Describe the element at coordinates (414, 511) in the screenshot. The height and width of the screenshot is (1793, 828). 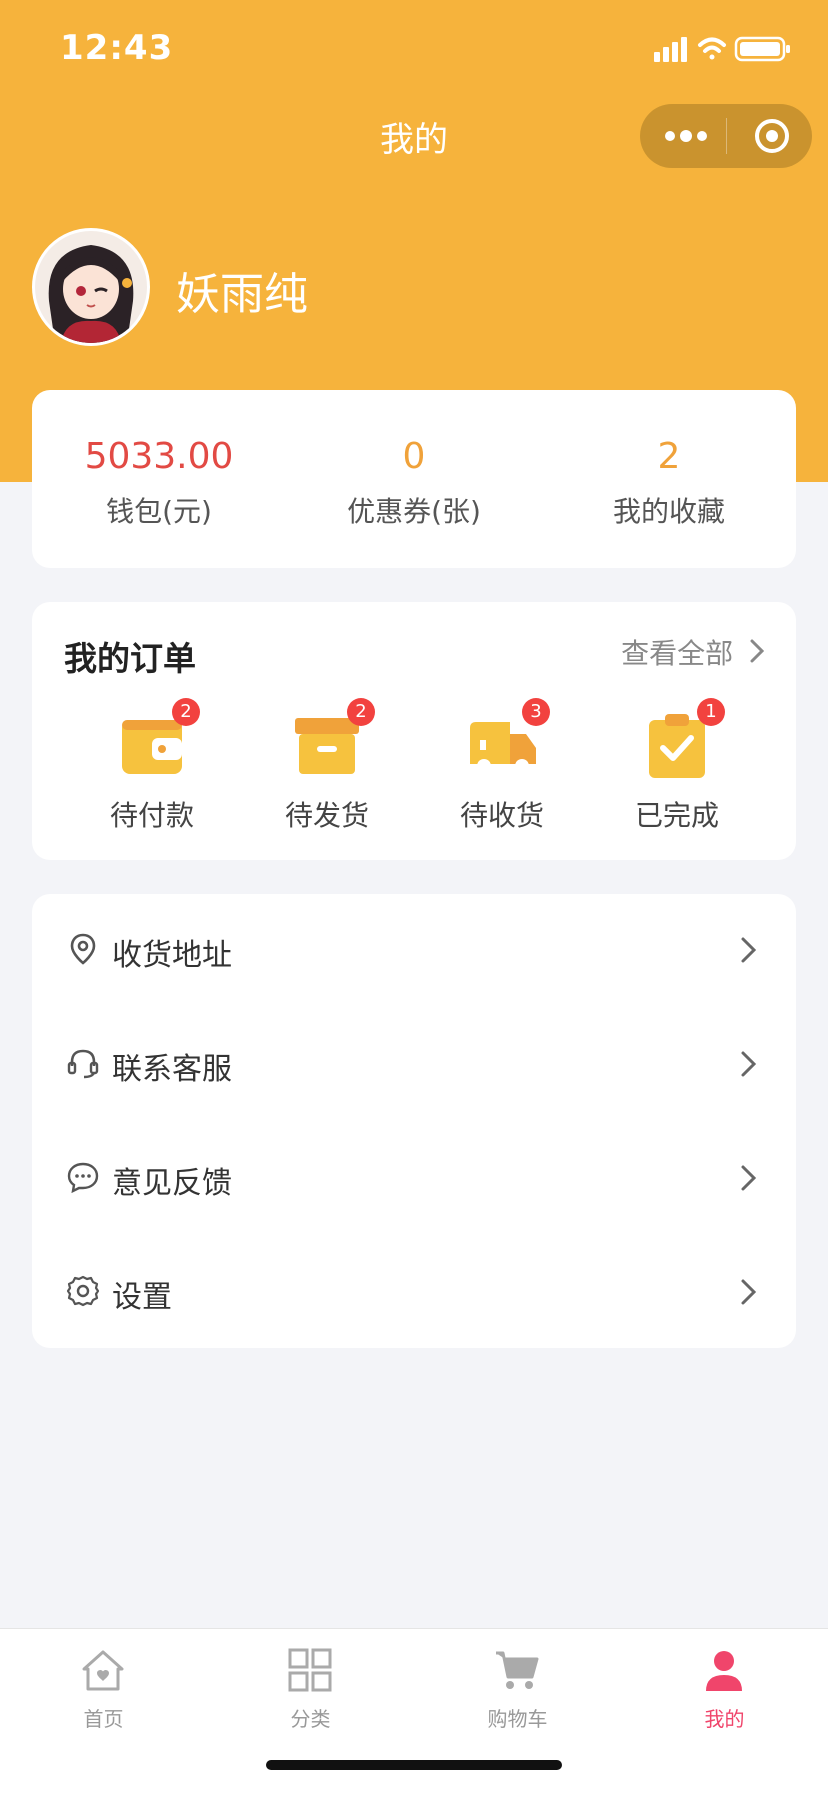
I see `stat-label: 优惠券(张)` at that location.